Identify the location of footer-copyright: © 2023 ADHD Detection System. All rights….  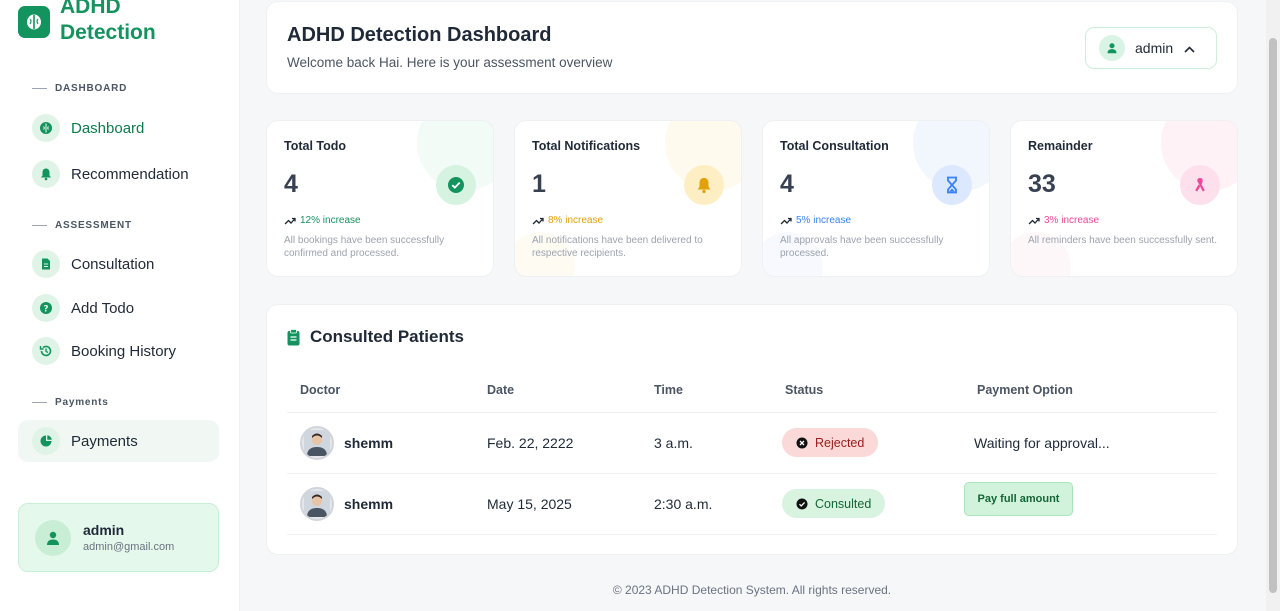
(752, 590).